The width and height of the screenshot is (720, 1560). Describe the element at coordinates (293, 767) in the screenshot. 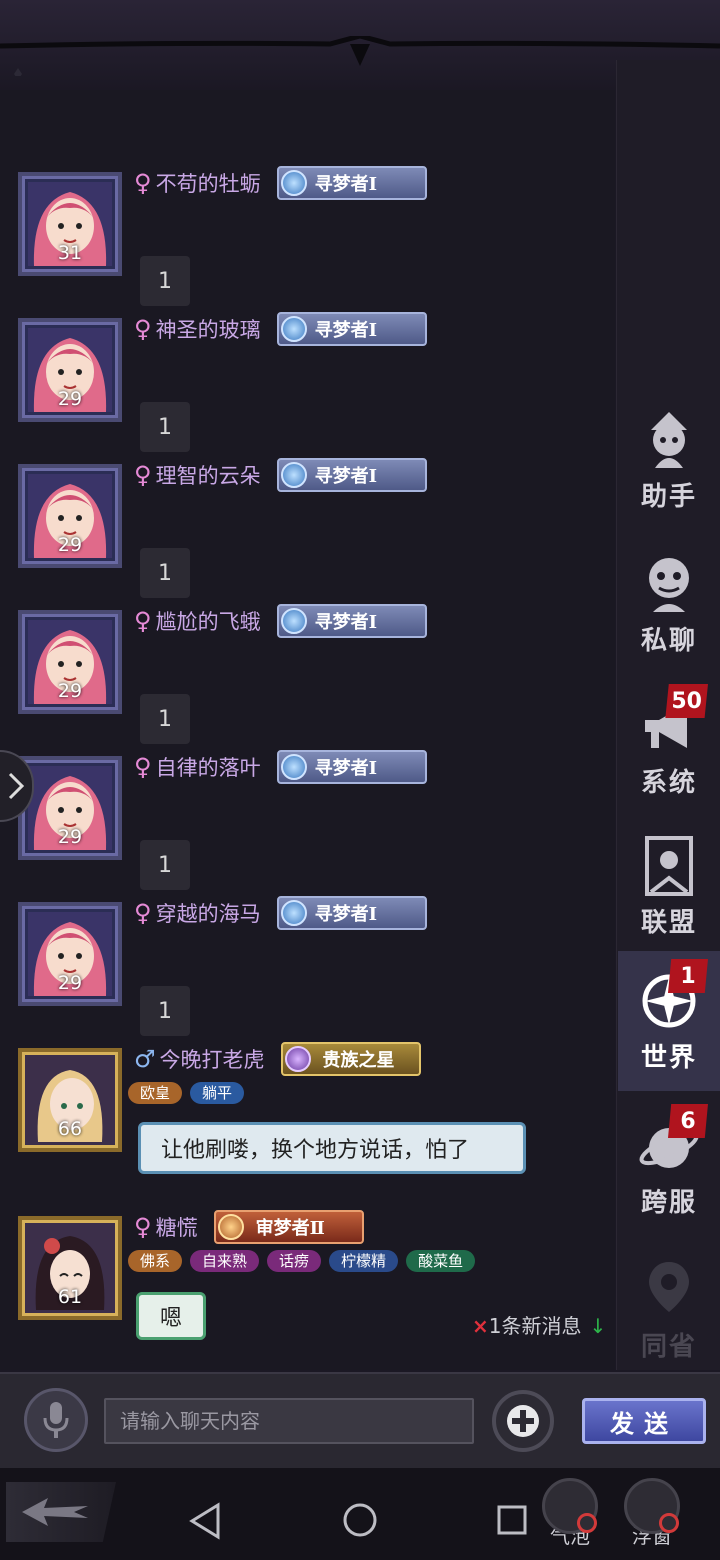

I see `swirl-icon` at that location.